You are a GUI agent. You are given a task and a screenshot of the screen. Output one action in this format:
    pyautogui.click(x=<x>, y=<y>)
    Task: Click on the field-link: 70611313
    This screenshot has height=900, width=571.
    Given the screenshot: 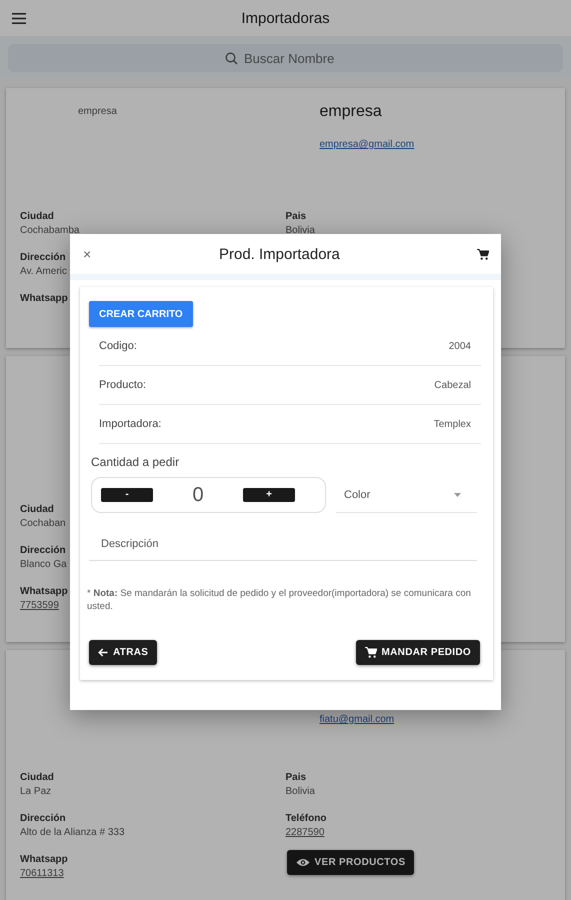 What is the action you would take?
    pyautogui.click(x=42, y=873)
    